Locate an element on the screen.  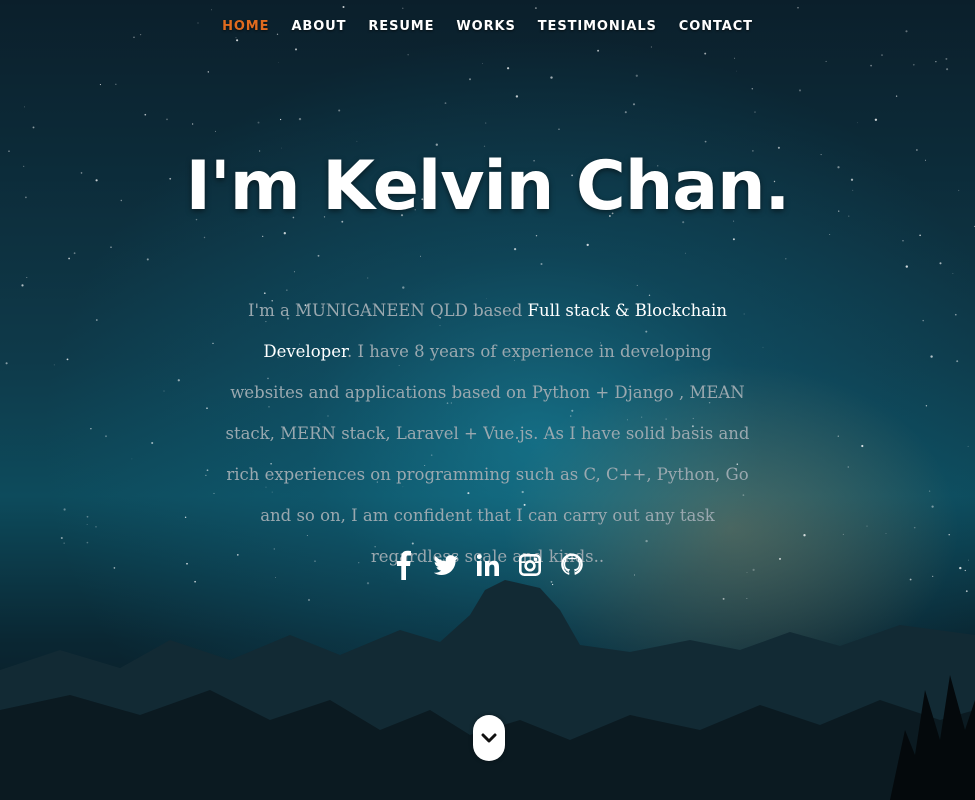
instagram-icon is located at coordinates (530, 565).